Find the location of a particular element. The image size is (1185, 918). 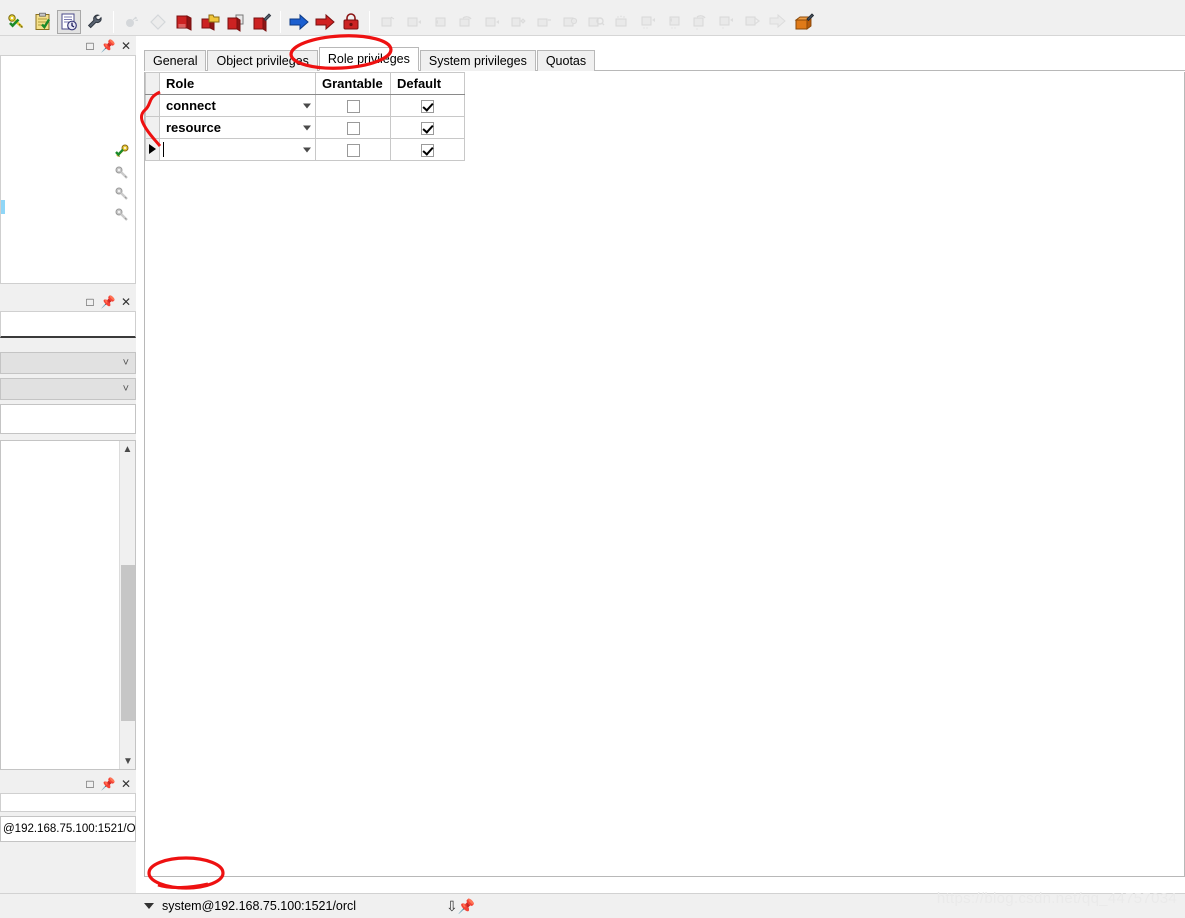

cell-role: connect is located at coordinates (237, 105).